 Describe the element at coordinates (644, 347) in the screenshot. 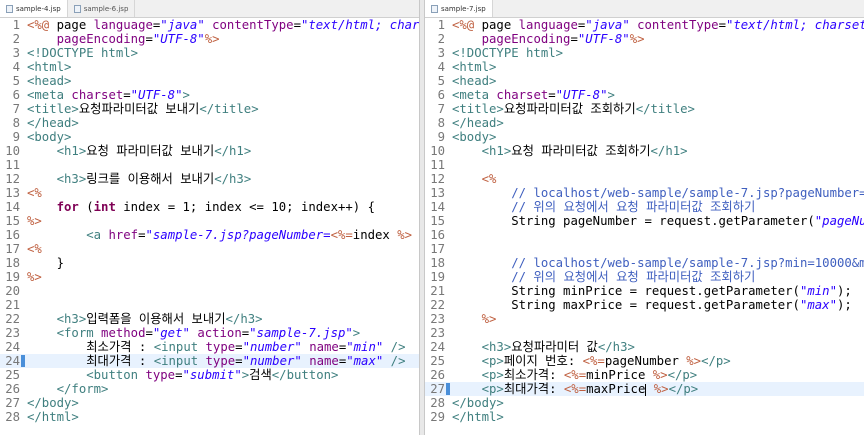

I see `code-line: 24 <h3>요청파라미터 값</h3>` at that location.